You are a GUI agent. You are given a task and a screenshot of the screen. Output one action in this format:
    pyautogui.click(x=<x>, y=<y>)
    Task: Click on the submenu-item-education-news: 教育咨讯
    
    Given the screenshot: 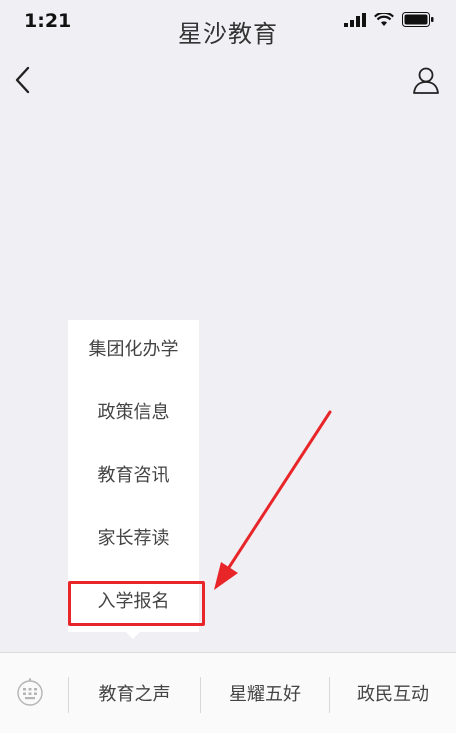 What is the action you would take?
    pyautogui.click(x=133, y=476)
    